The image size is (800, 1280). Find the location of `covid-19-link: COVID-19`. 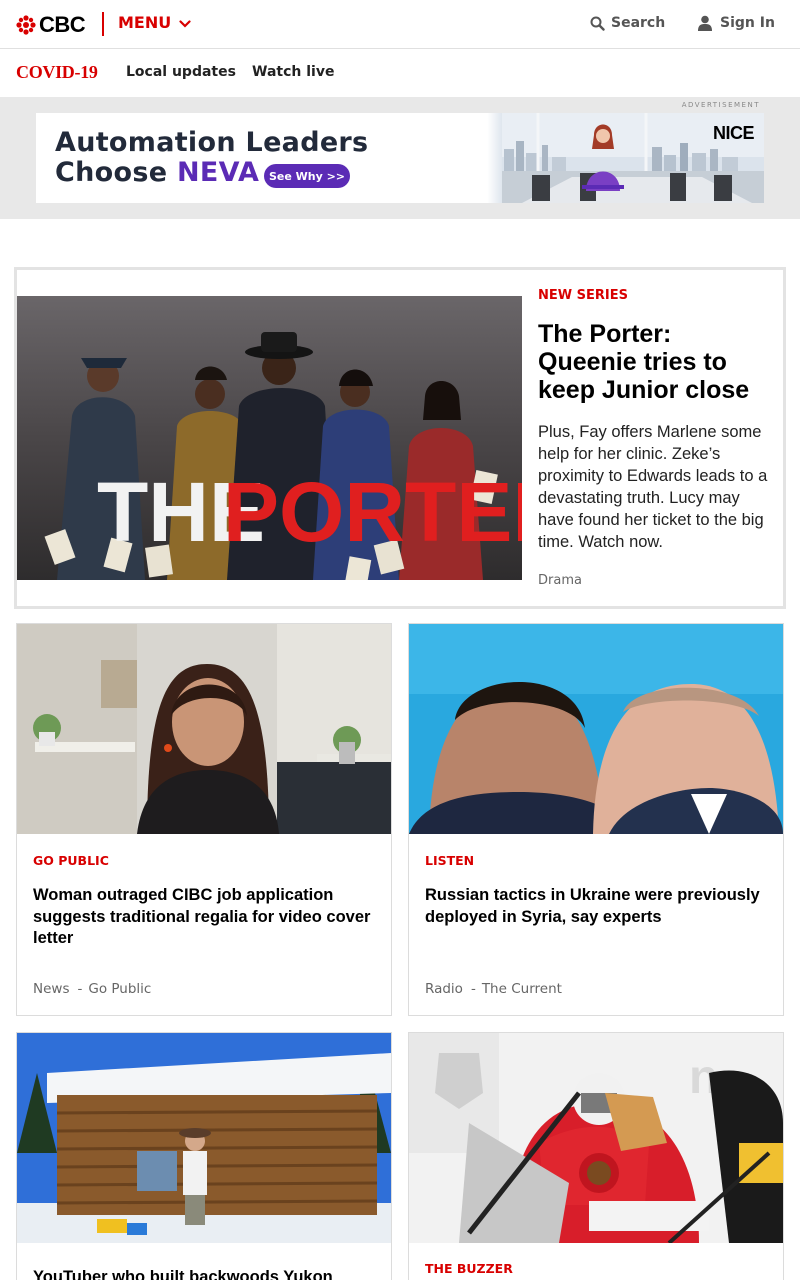

covid-19-link: COVID-19 is located at coordinates (57, 72).